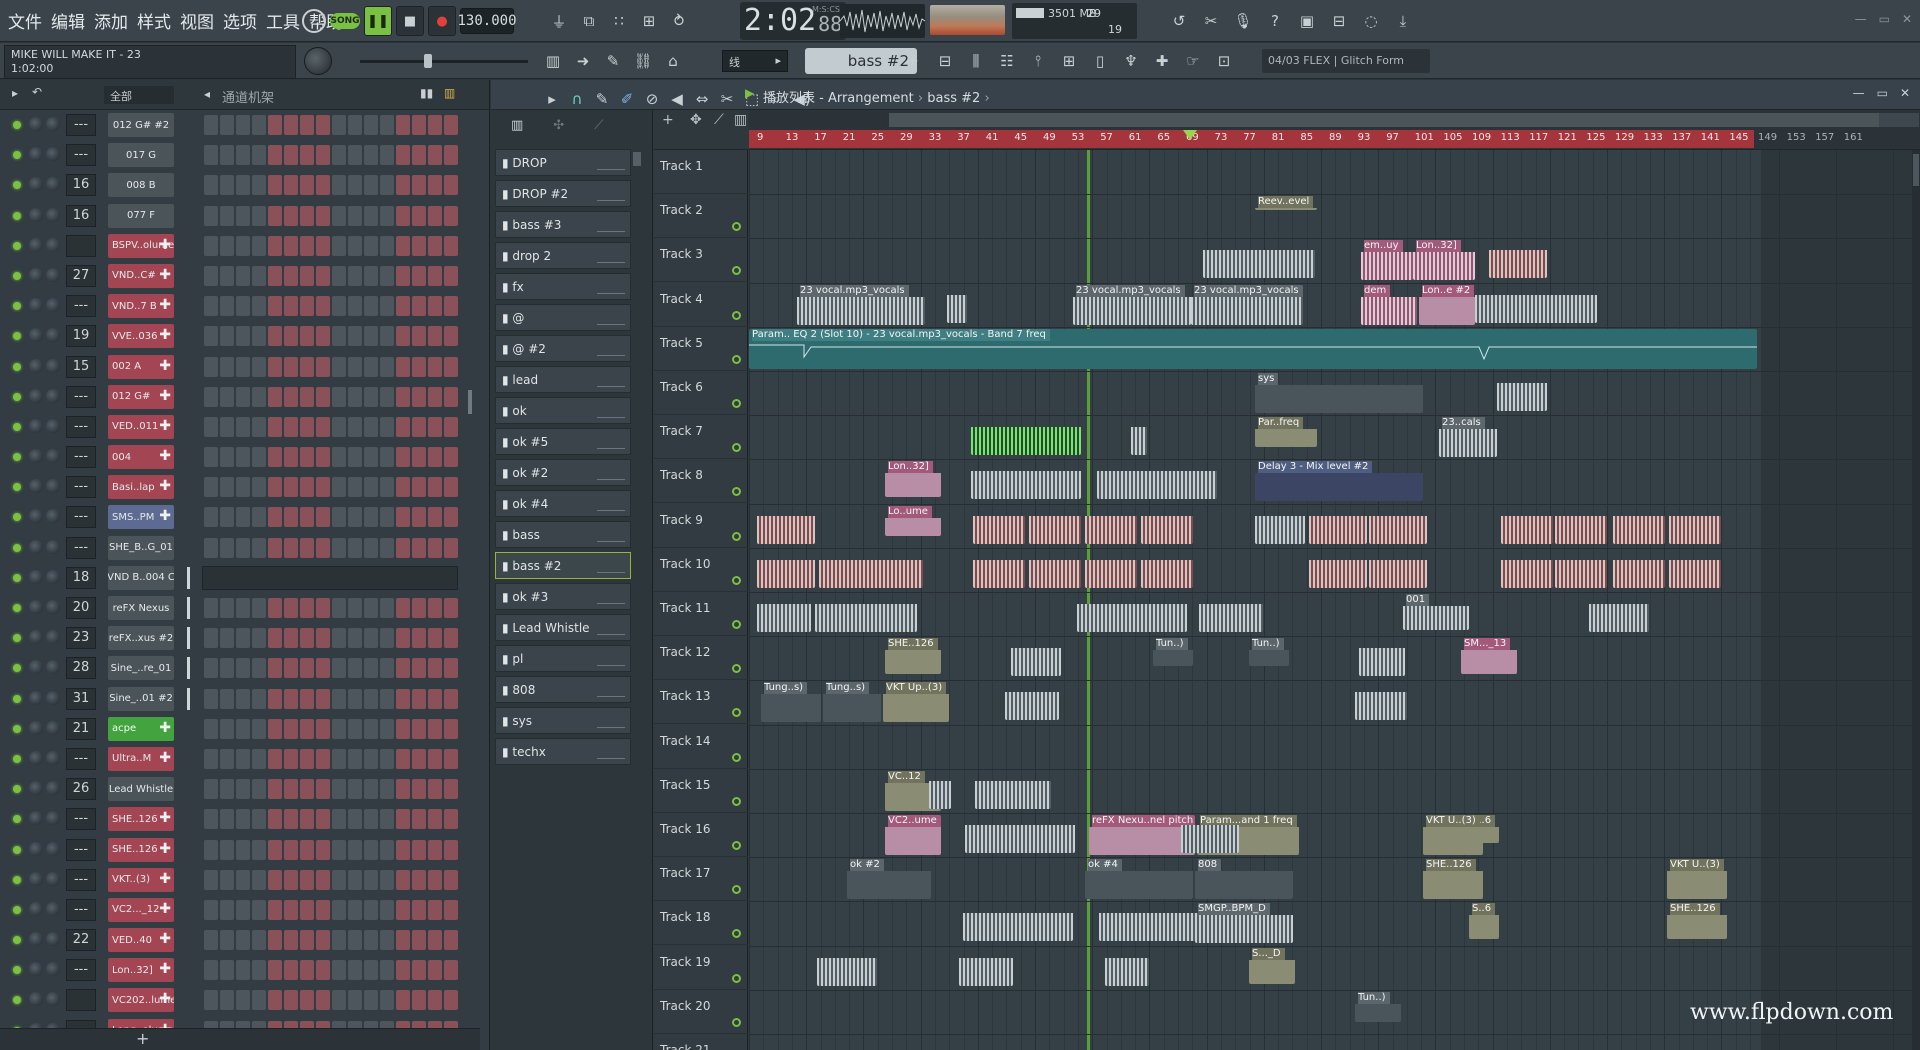 Image resolution: width=1920 pixels, height=1050 pixels. What do you see at coordinates (1100, 61) in the screenshot?
I see `file-icon: ▯` at bounding box center [1100, 61].